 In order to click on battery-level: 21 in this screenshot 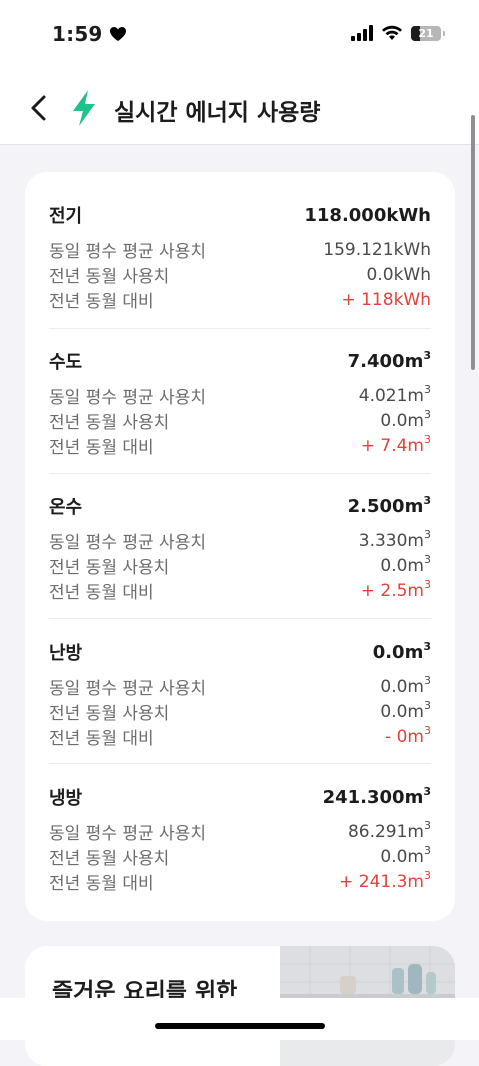, I will do `click(426, 33)`.